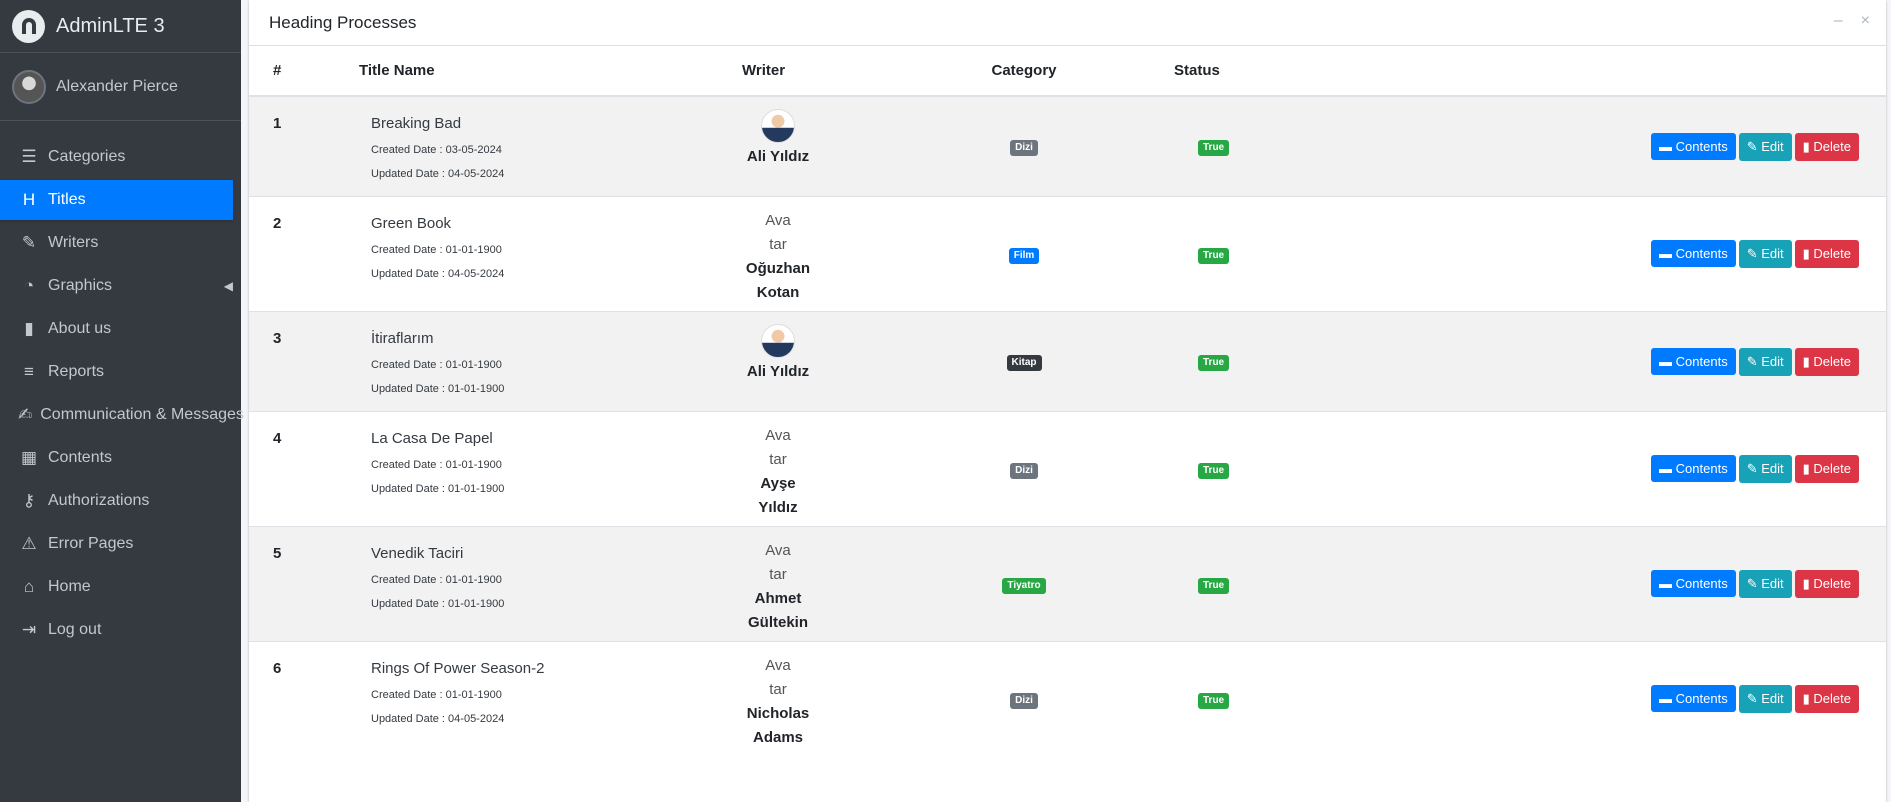 The width and height of the screenshot is (1891, 802). What do you see at coordinates (228, 286) in the screenshot?
I see `chevron-left-icon: ◀` at bounding box center [228, 286].